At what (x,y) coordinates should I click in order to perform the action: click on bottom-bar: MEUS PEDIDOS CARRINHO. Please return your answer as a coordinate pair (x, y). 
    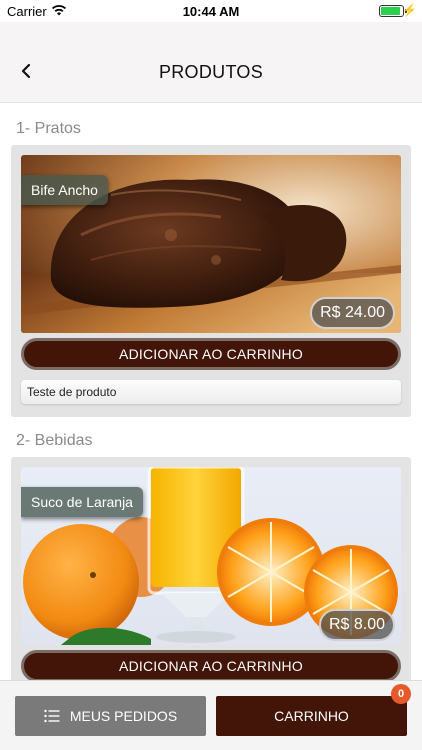
    Looking at the image, I should click on (211, 715).